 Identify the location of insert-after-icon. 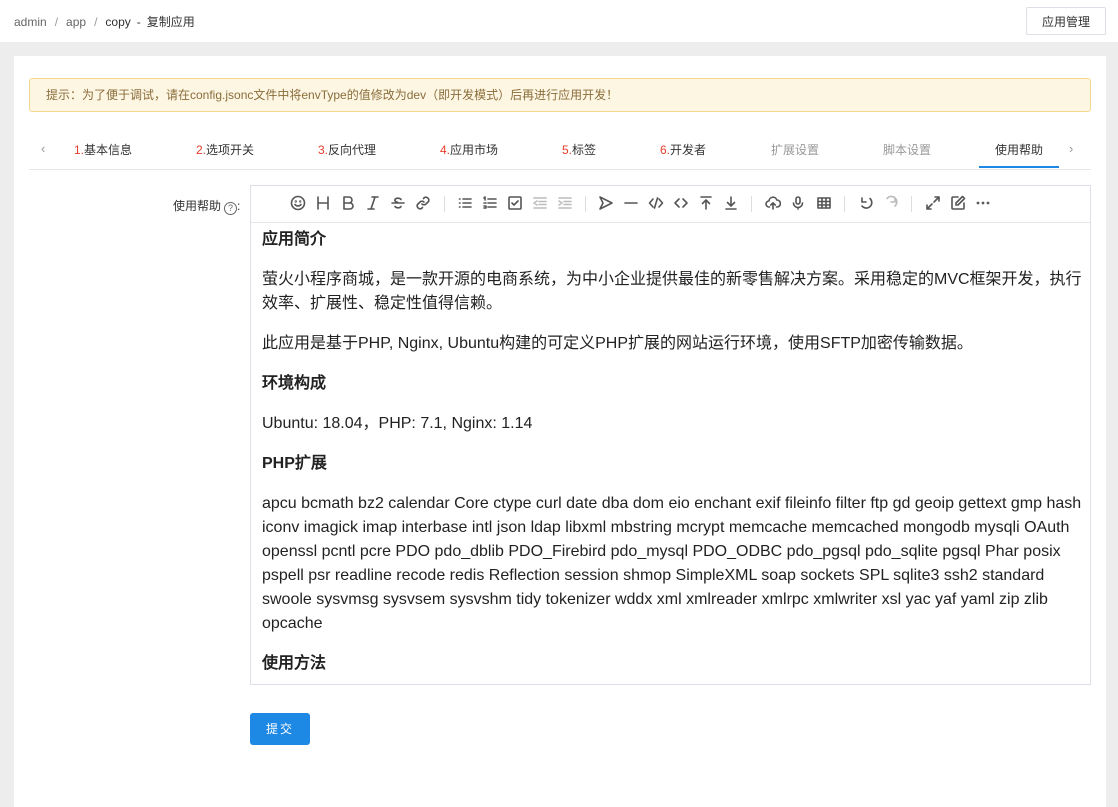
(731, 204).